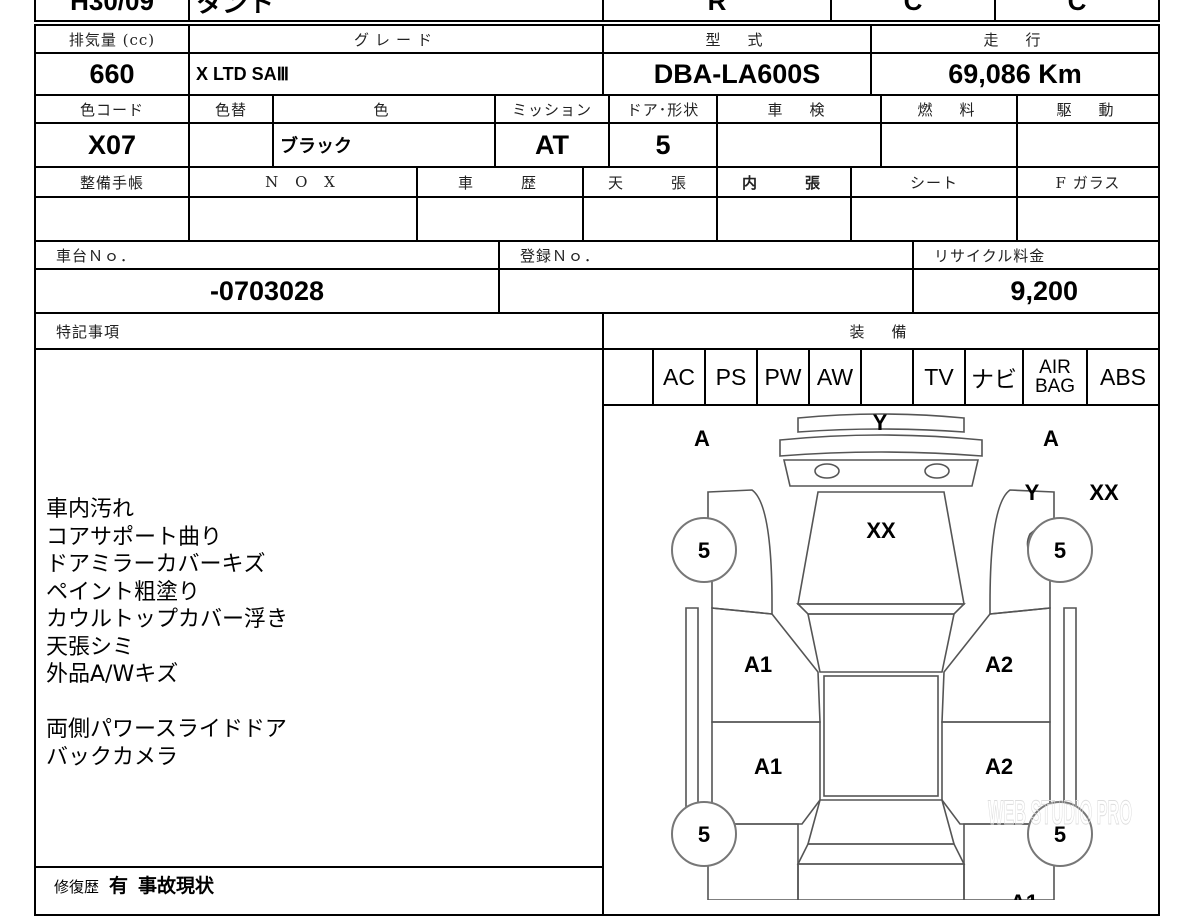  Describe the element at coordinates (119, 886) in the screenshot. I see `repair-value: 有` at that location.